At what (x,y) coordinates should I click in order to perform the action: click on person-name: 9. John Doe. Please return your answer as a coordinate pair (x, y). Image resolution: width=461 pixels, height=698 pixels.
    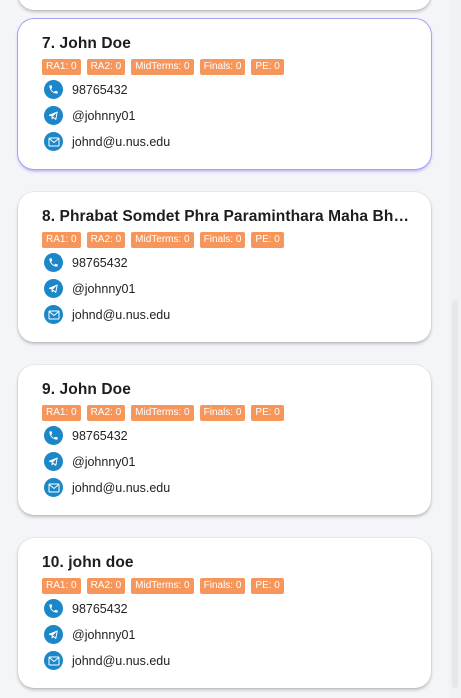
    Looking at the image, I should click on (86, 389).